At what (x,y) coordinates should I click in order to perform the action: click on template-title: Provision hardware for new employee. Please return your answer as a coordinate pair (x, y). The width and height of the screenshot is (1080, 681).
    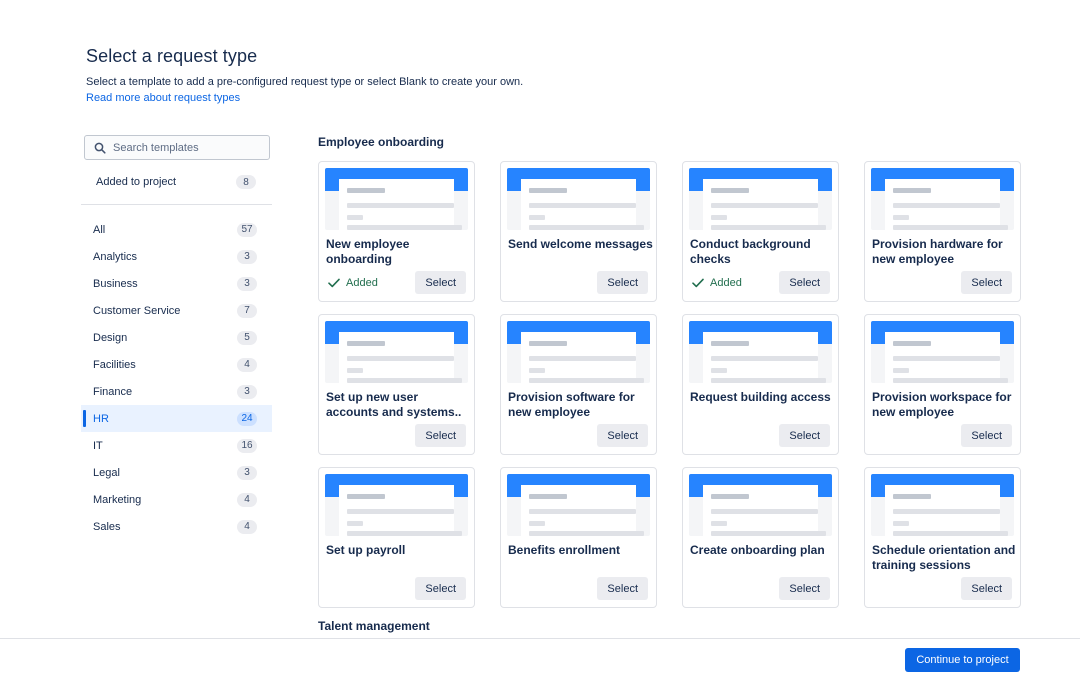
    Looking at the image, I should click on (937, 251).